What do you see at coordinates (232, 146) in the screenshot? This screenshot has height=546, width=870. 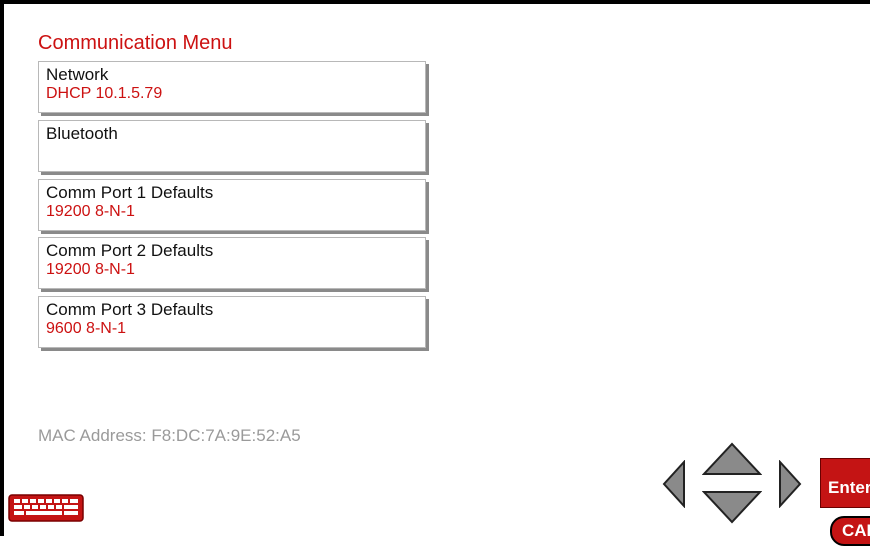 I see `bluetooth-button: Bluetooth` at bounding box center [232, 146].